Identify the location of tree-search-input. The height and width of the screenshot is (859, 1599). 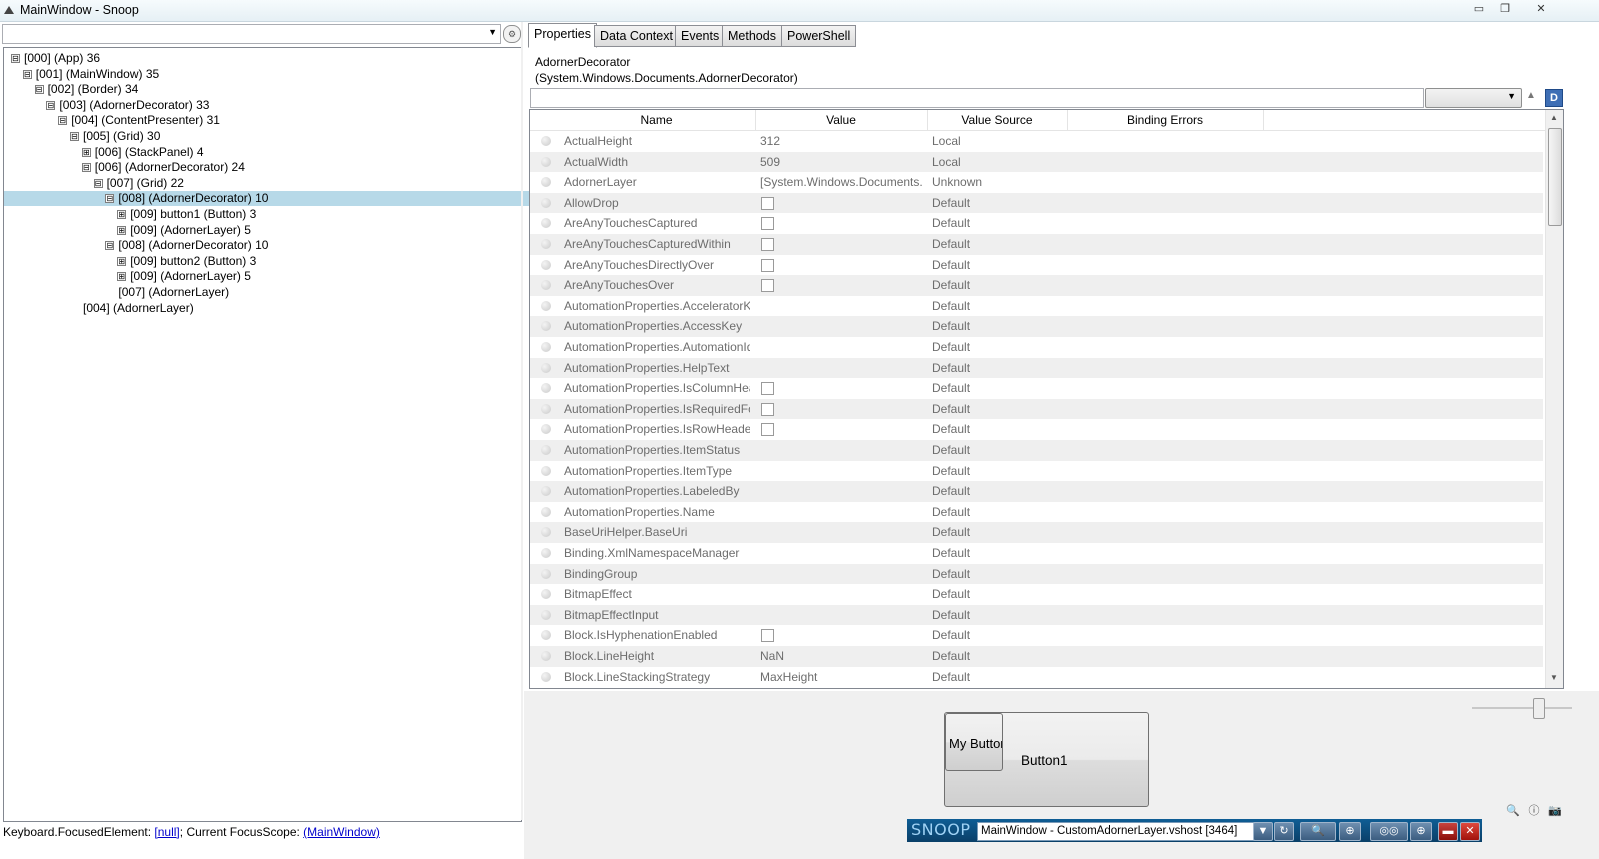
(241, 33).